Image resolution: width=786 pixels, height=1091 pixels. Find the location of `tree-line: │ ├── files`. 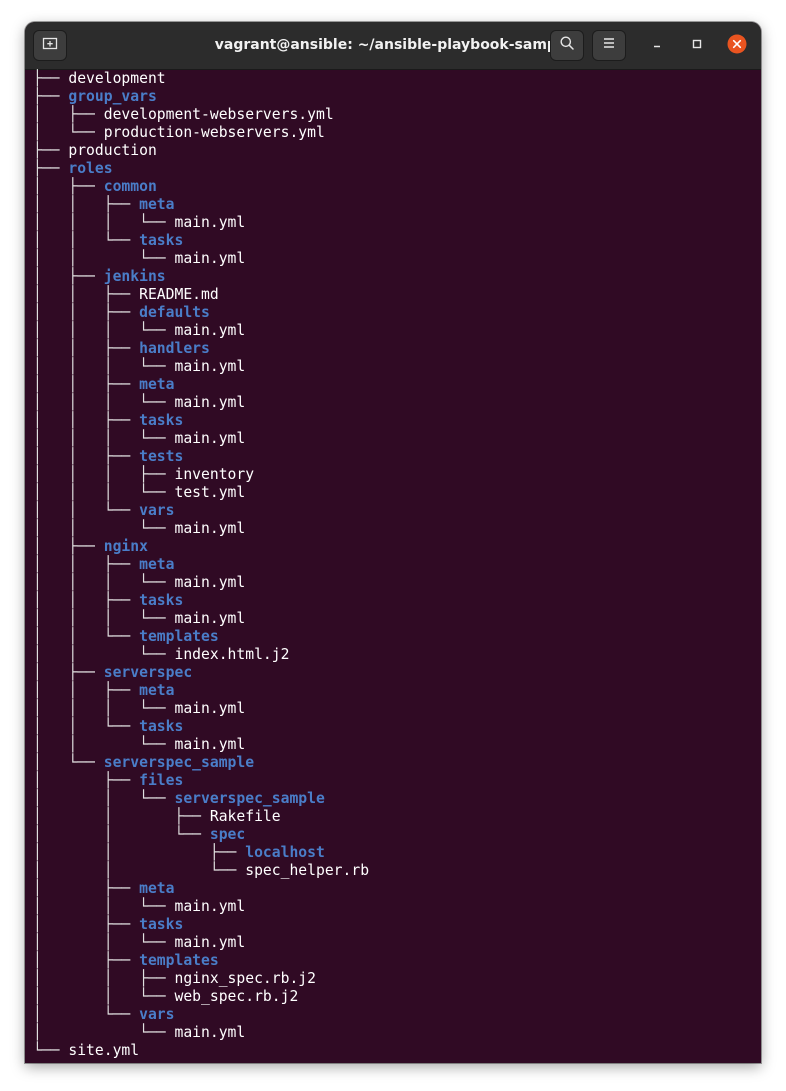

tree-line: │ ├── files is located at coordinates (388, 781).